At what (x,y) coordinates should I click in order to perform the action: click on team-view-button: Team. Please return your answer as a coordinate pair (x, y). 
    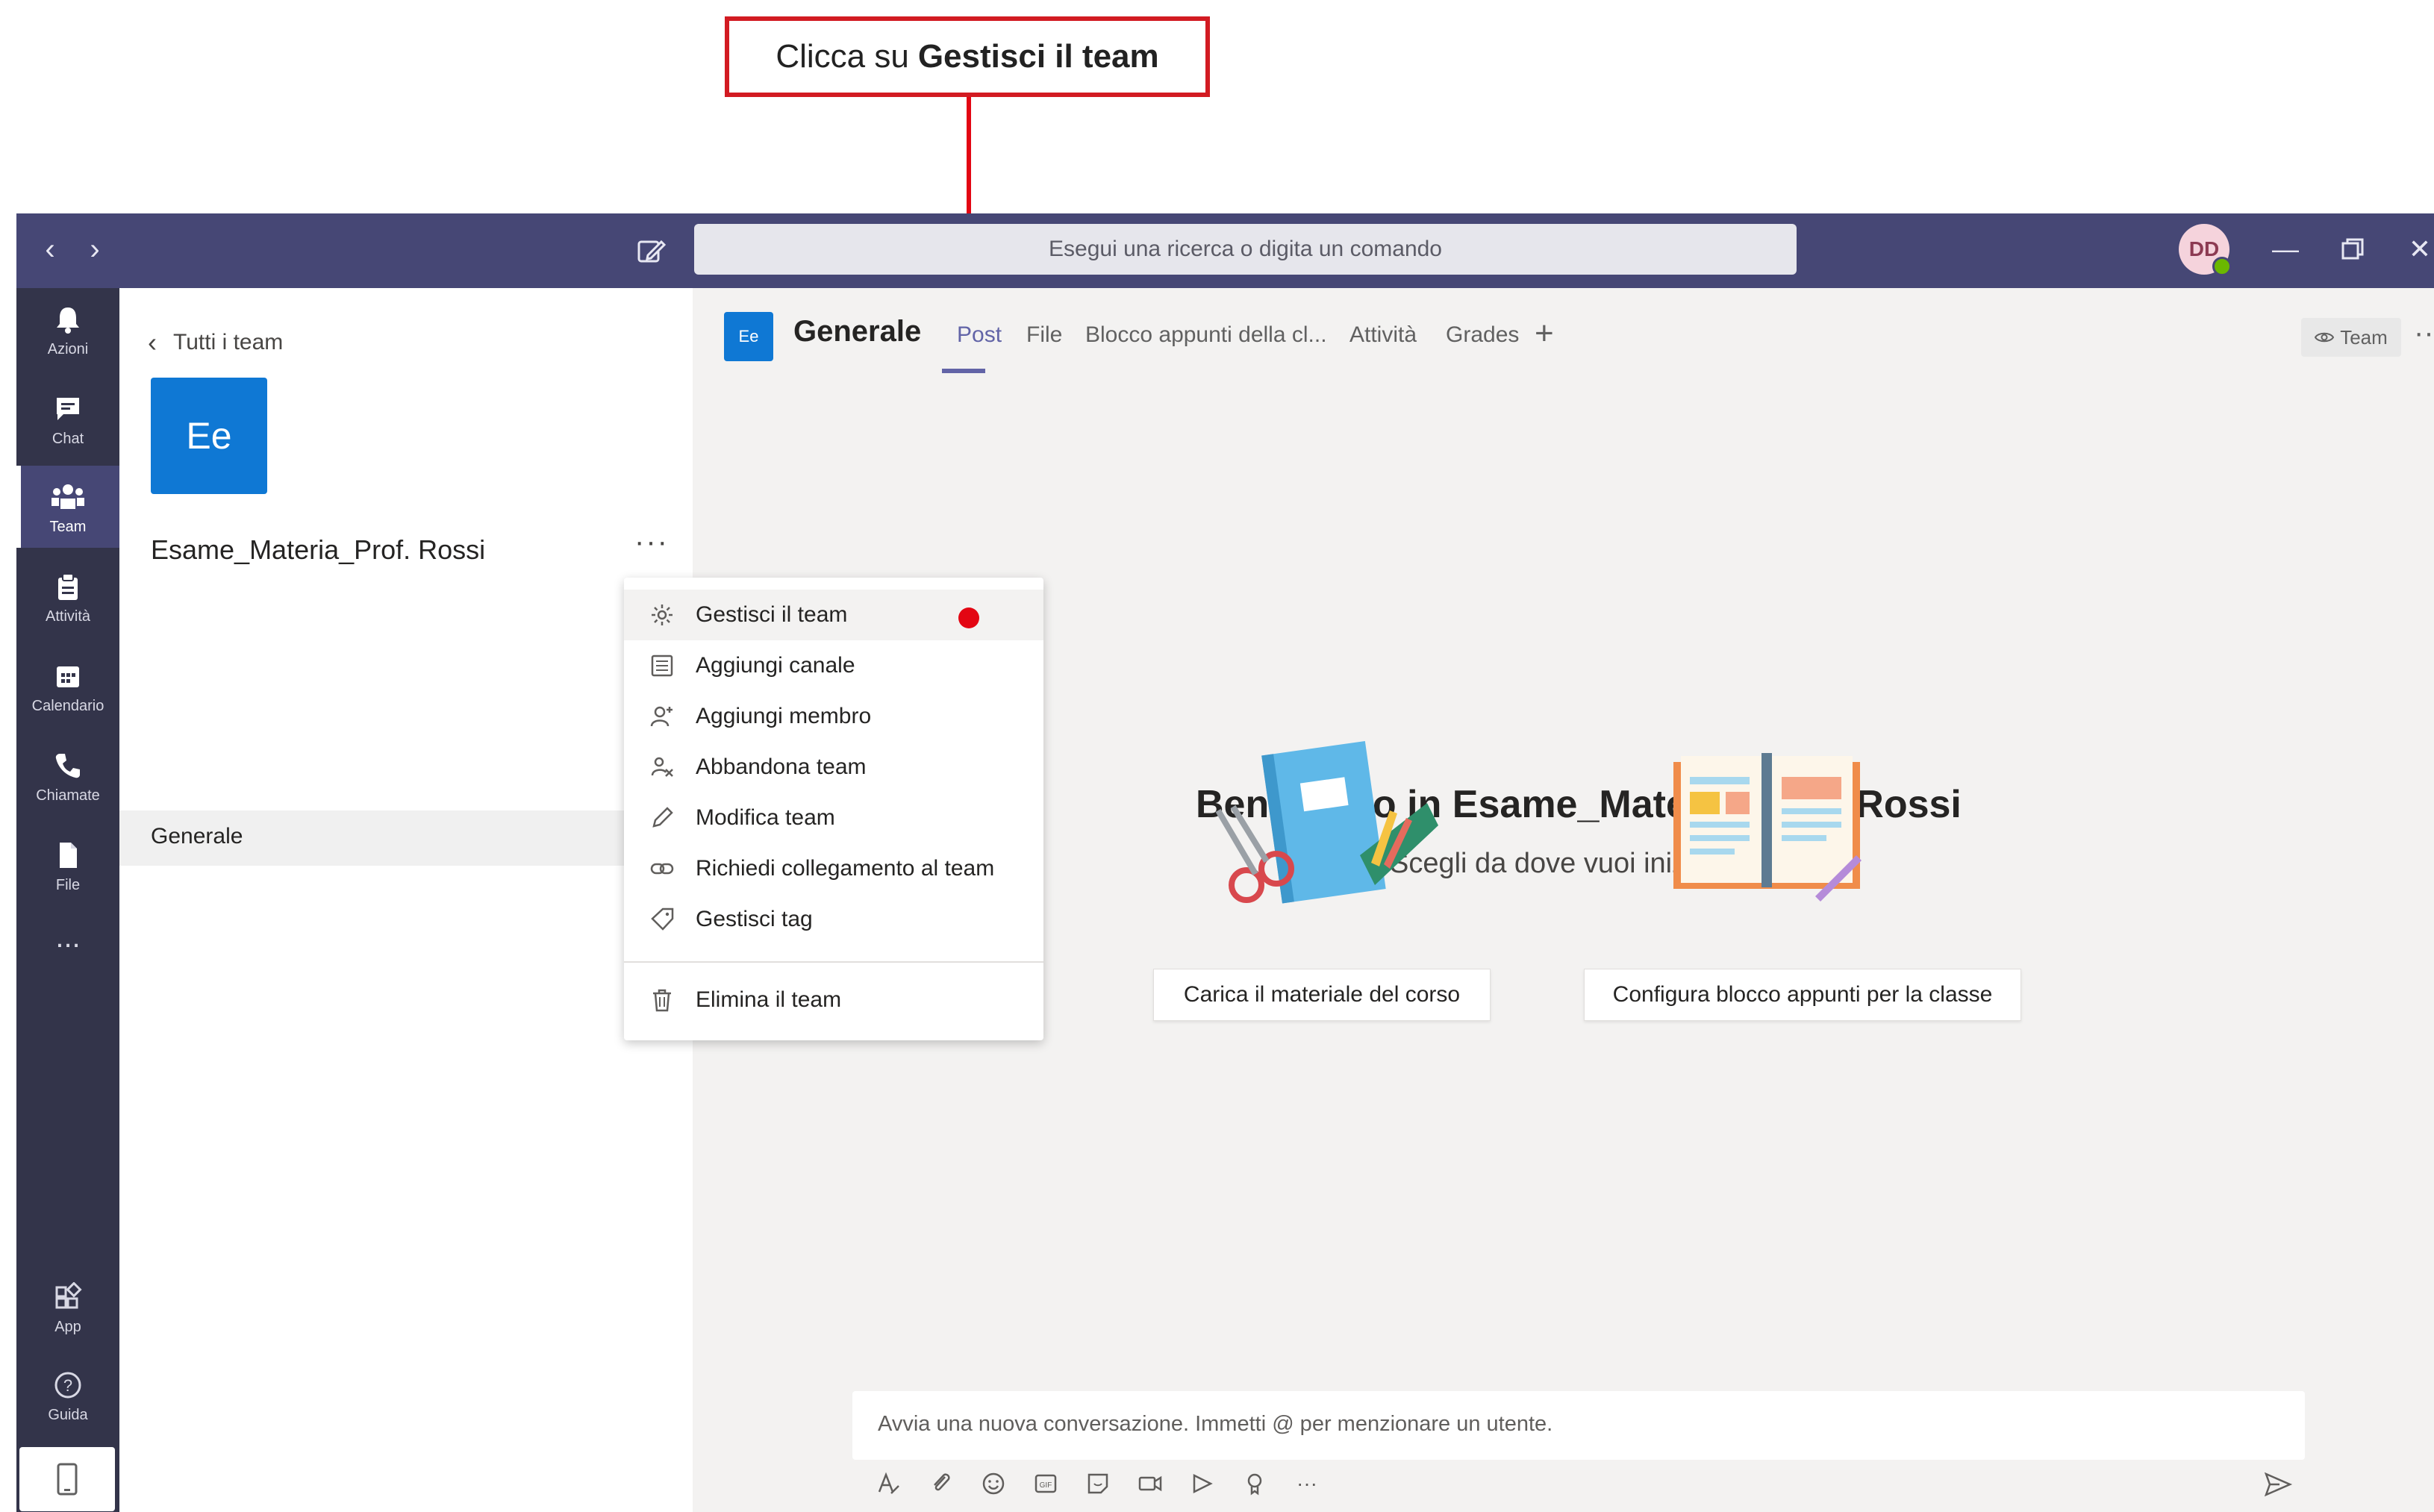
    Looking at the image, I should click on (2351, 337).